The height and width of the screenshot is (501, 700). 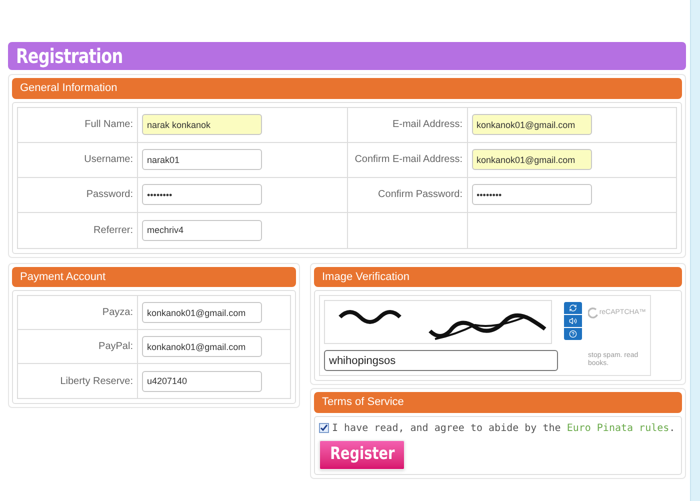 I want to click on help-button, so click(x=573, y=334).